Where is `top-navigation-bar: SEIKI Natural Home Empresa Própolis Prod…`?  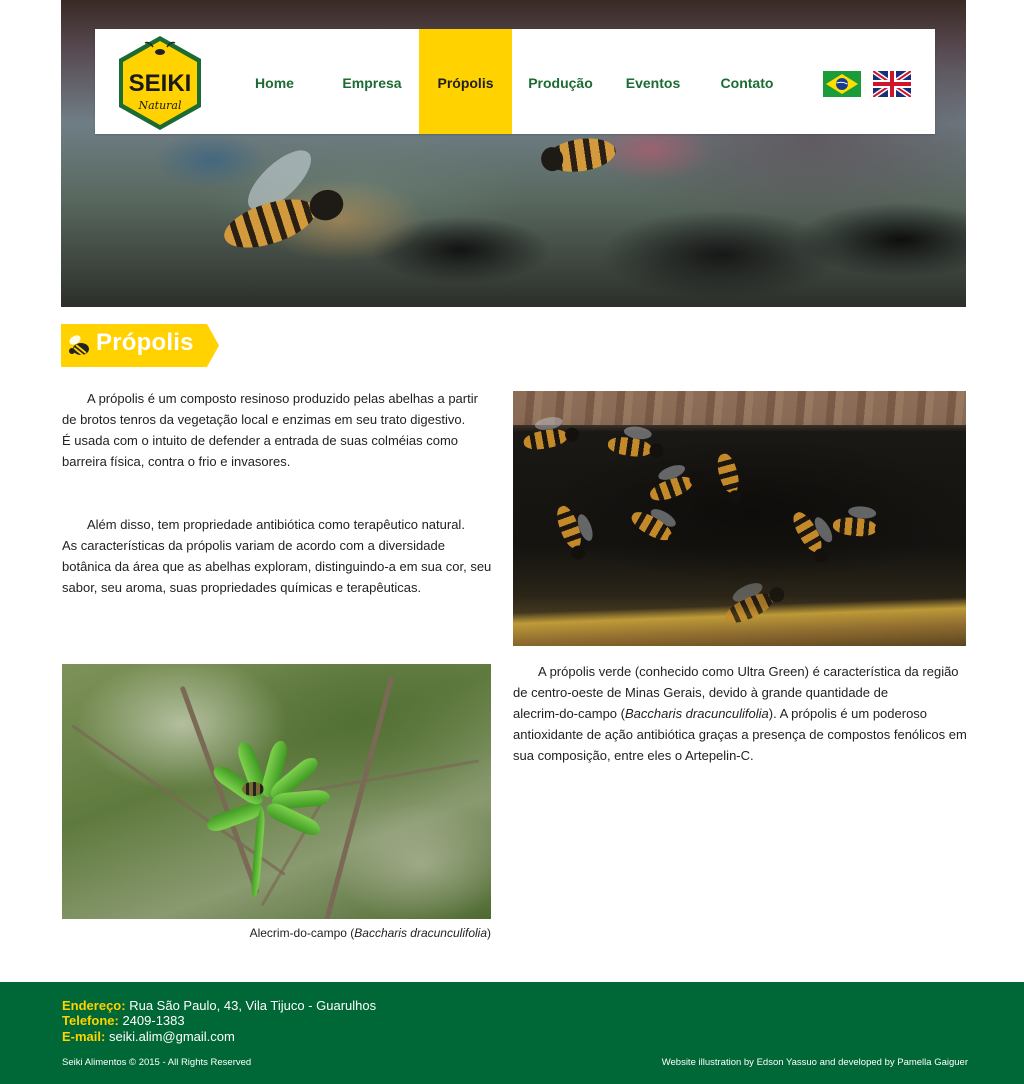 top-navigation-bar: SEIKI Natural Home Empresa Própolis Prod… is located at coordinates (515, 81).